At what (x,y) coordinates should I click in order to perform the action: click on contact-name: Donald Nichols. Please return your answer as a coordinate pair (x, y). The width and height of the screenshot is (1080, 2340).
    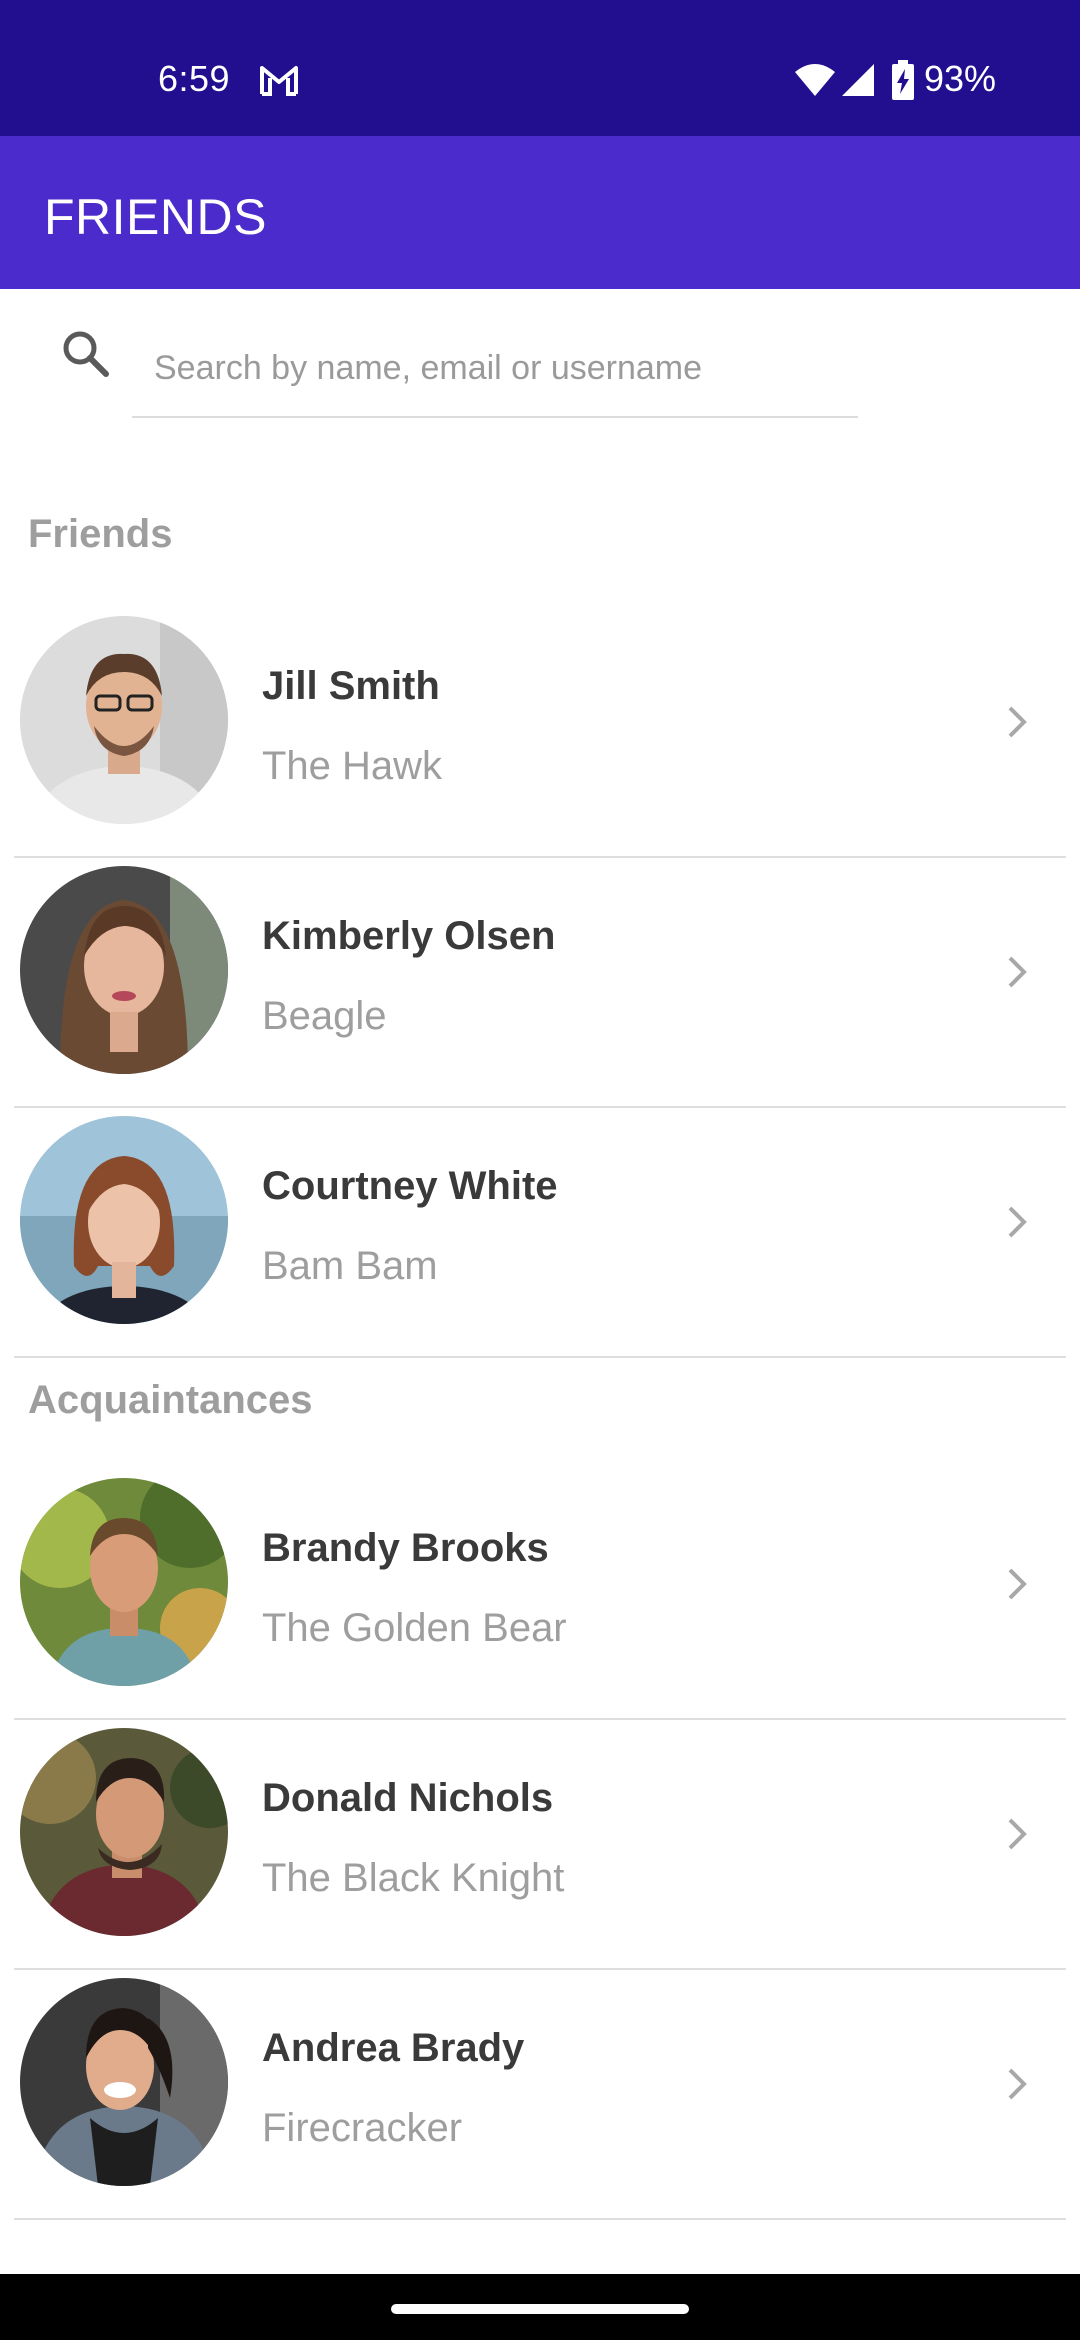
    Looking at the image, I should click on (408, 1798).